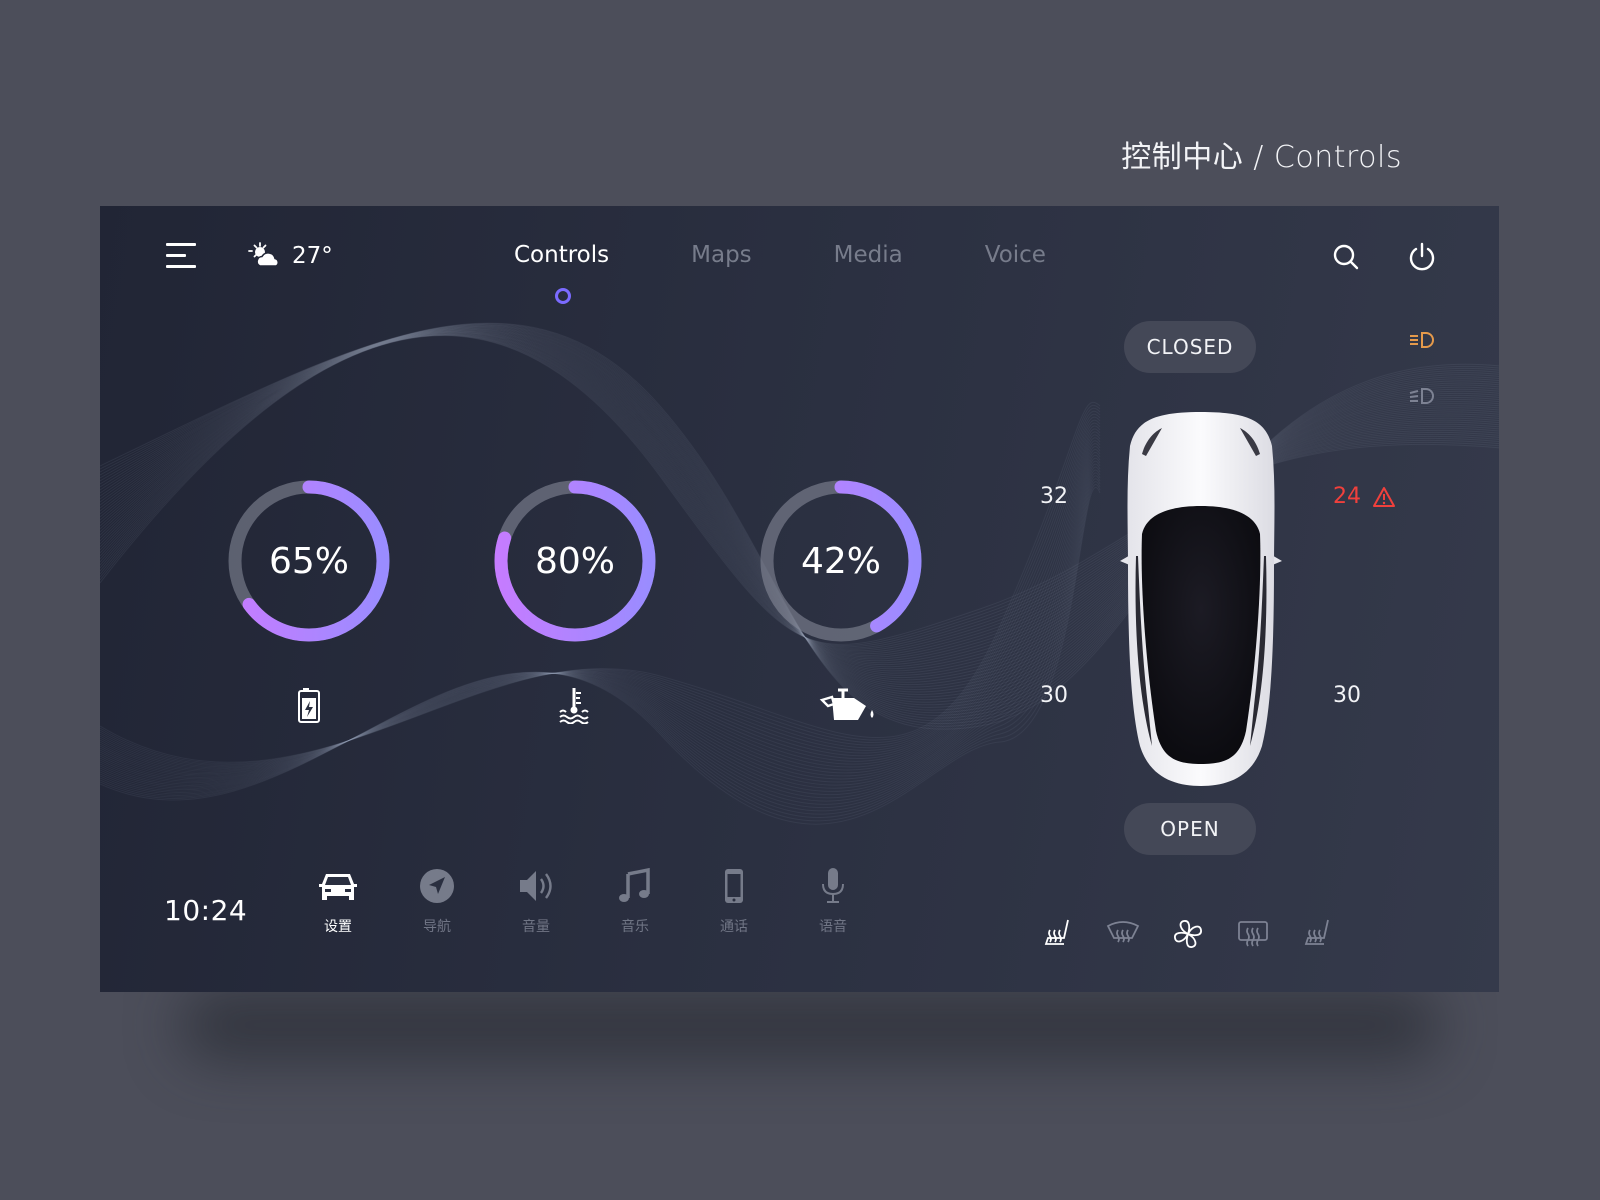 The width and height of the screenshot is (1600, 1200). What do you see at coordinates (1054, 695) in the screenshot?
I see `tire-rear-left: 30` at bounding box center [1054, 695].